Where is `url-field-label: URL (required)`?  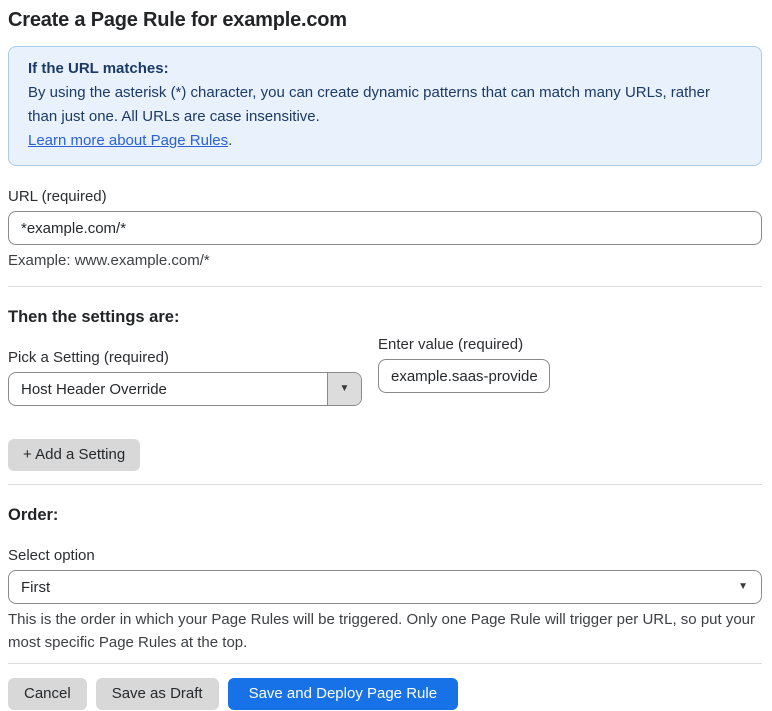 url-field-label: URL (required) is located at coordinates (57, 196).